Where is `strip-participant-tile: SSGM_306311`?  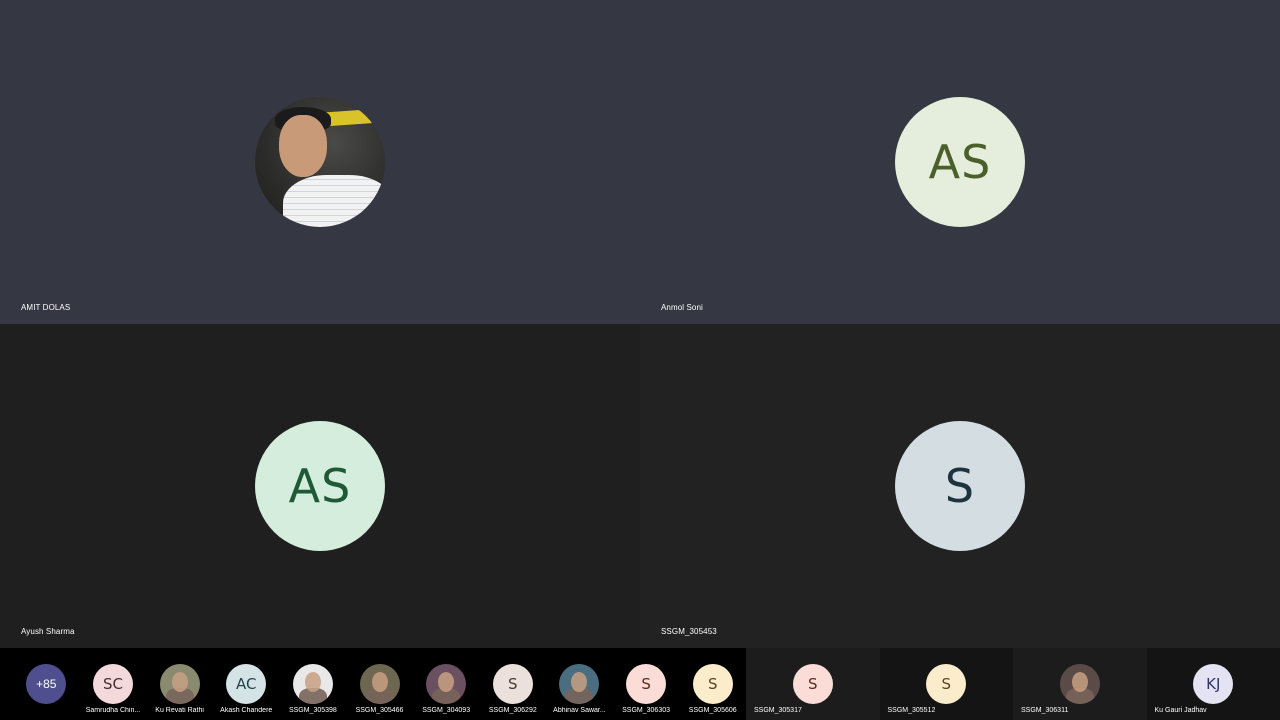 strip-participant-tile: SSGM_306311 is located at coordinates (1080, 684).